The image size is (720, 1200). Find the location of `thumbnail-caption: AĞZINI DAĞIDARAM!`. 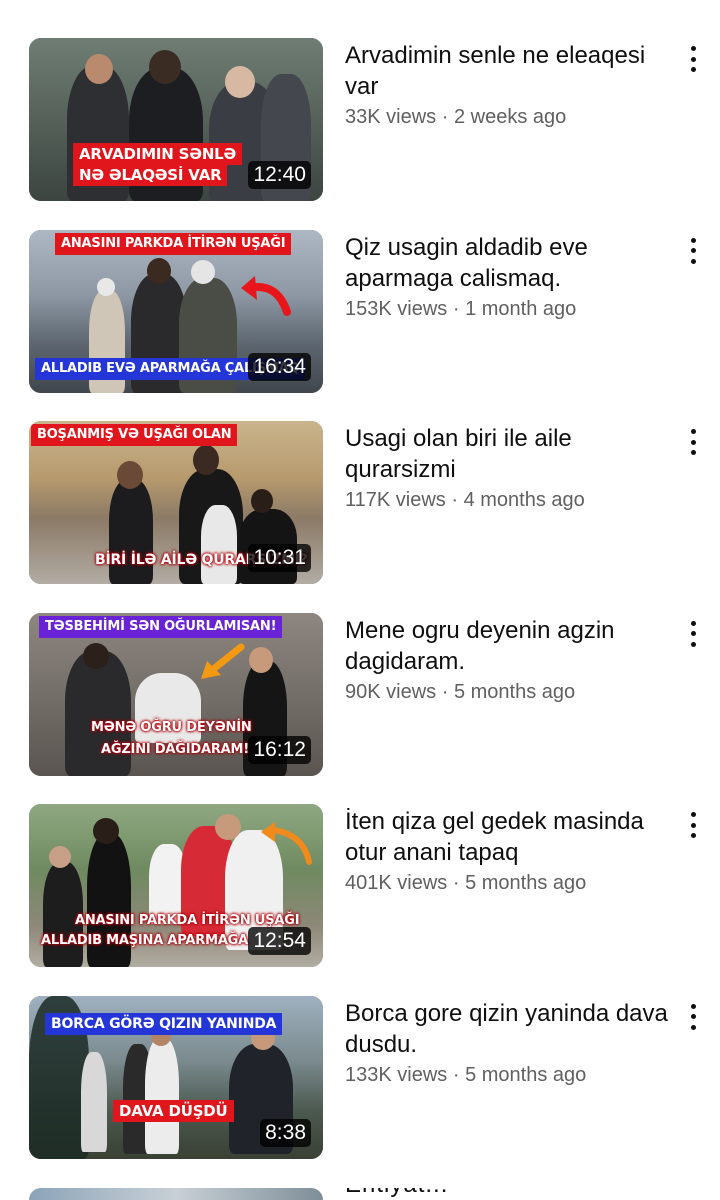

thumbnail-caption: AĞZINI DAĞIDARAM! is located at coordinates (175, 749).